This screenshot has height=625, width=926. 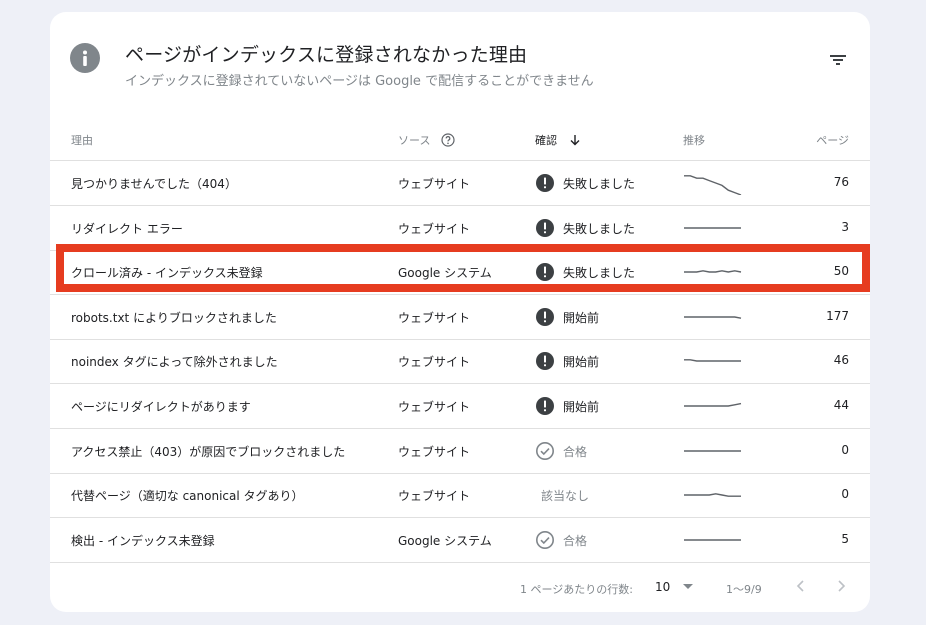 What do you see at coordinates (546, 140) in the screenshot?
I see `column-status-label: 確認` at bounding box center [546, 140].